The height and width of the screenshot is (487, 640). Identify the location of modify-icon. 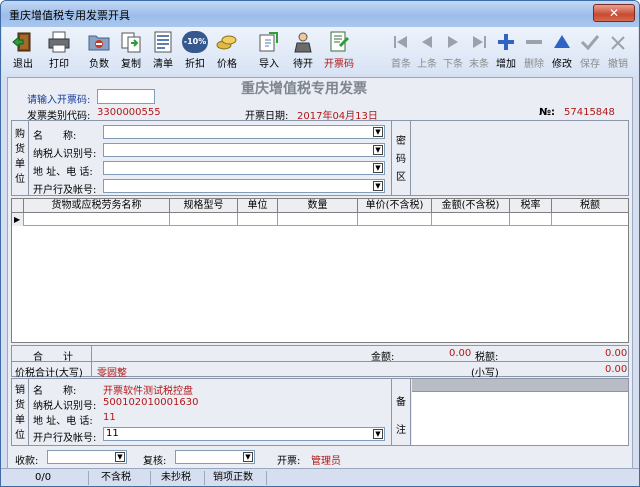
(562, 41).